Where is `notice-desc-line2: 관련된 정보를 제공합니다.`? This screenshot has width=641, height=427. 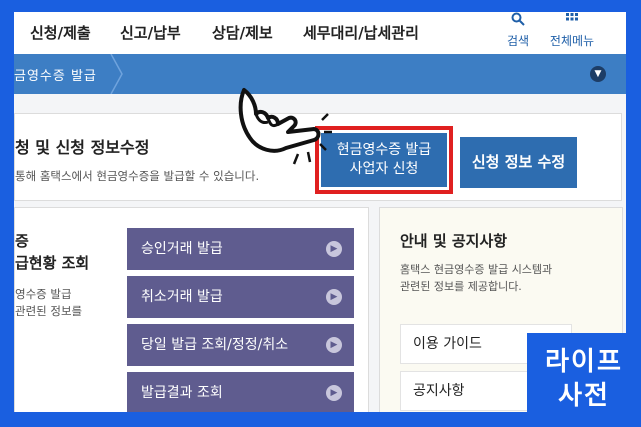
notice-desc-line2: 관련된 정보를 제공합니다. is located at coordinates (461, 286).